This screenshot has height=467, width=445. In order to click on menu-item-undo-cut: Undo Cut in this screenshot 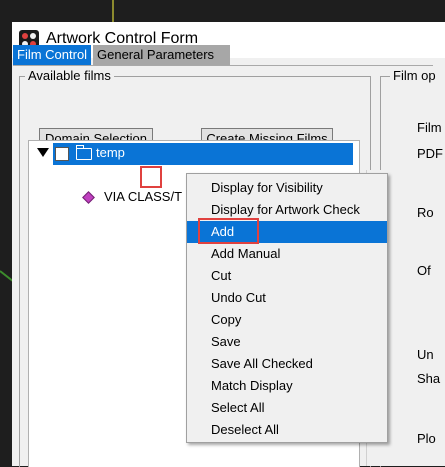, I will do `click(287, 298)`.